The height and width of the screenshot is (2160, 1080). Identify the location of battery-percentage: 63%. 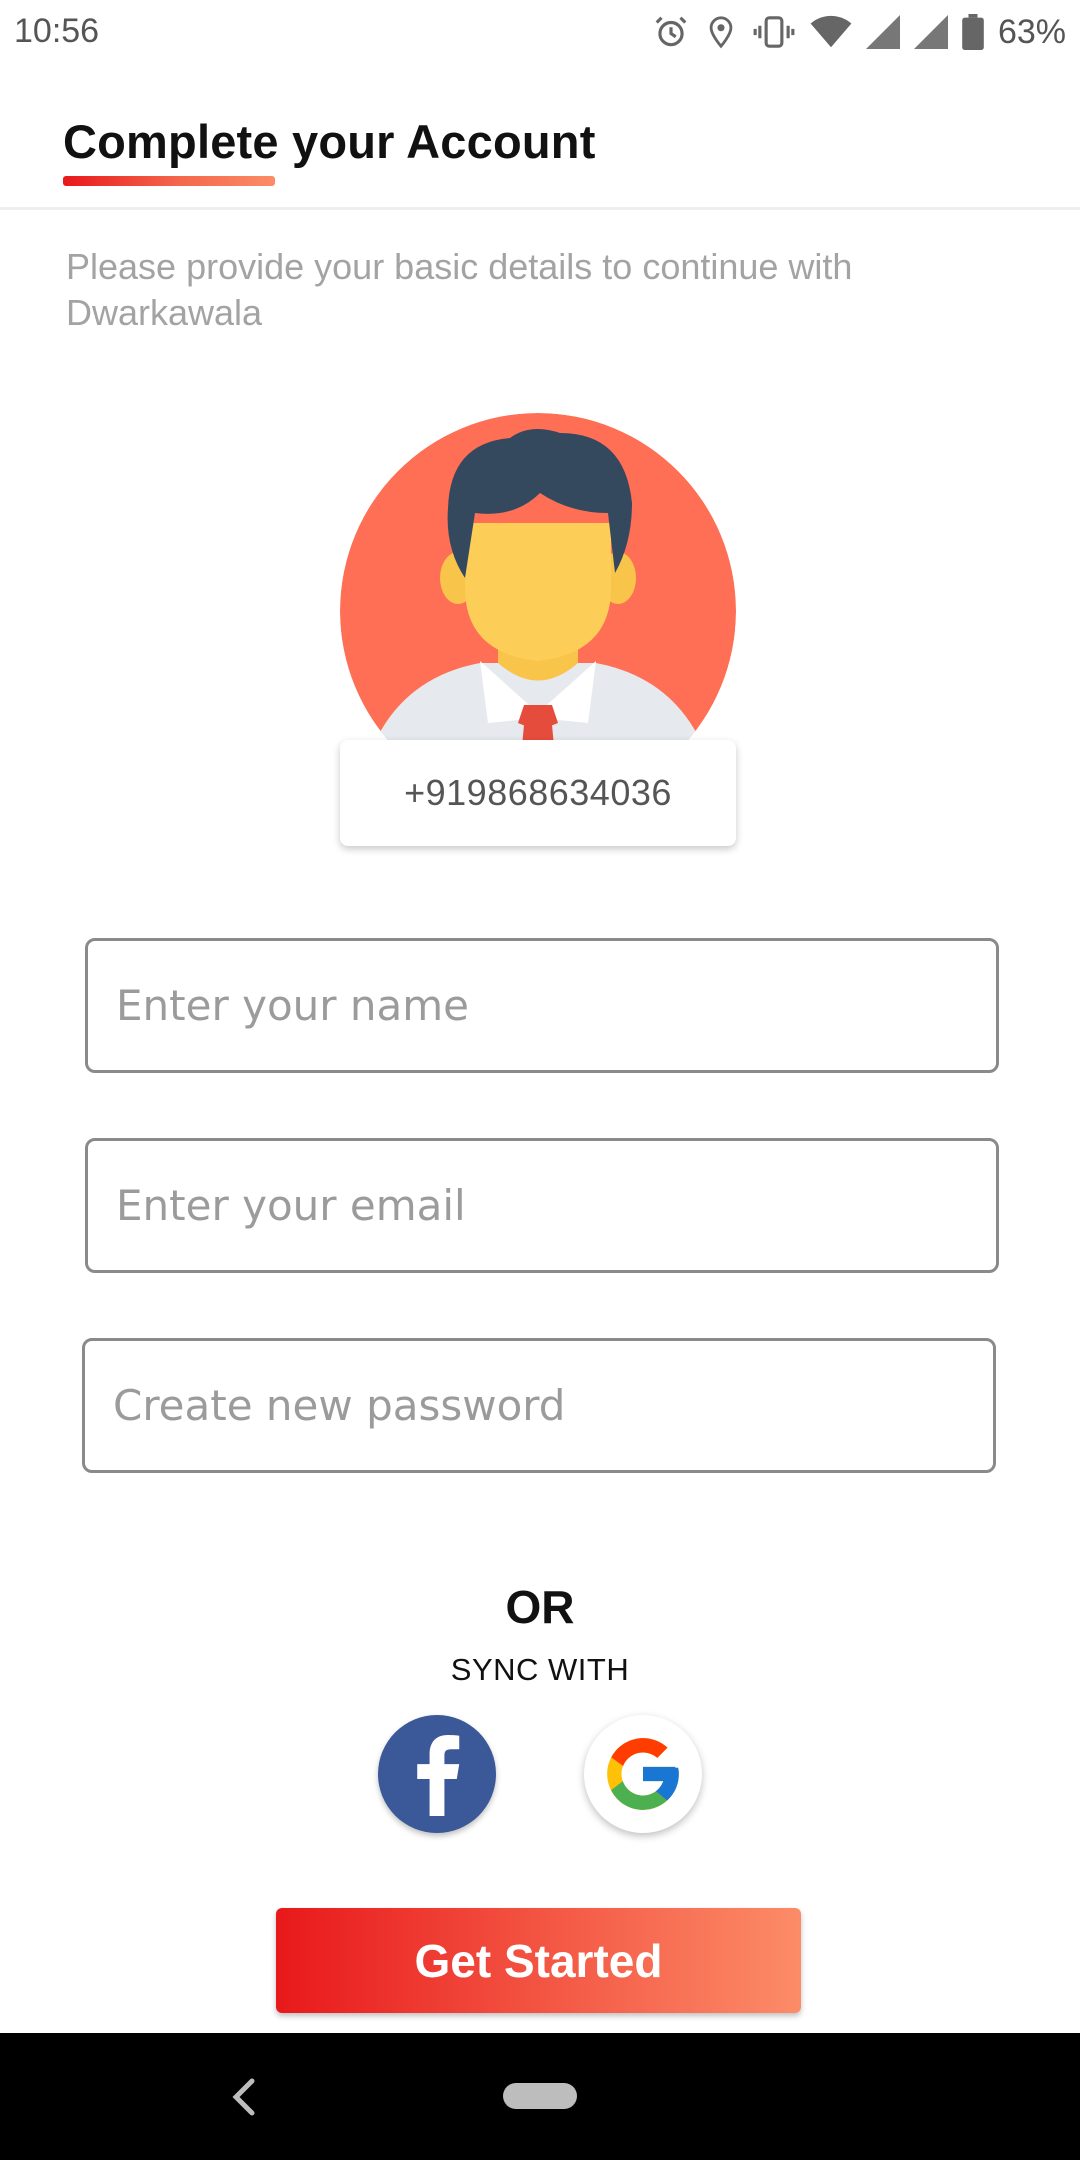
(1031, 31).